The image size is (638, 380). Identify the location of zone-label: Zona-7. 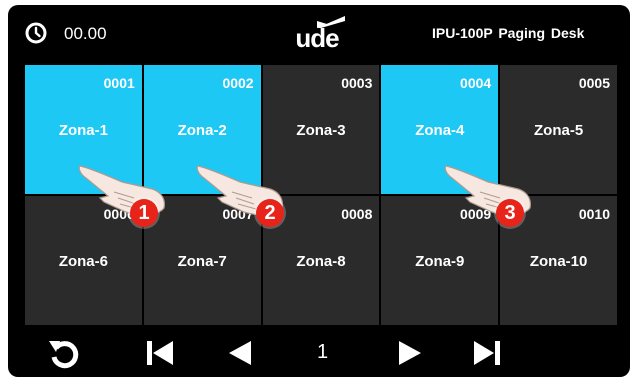
(202, 261).